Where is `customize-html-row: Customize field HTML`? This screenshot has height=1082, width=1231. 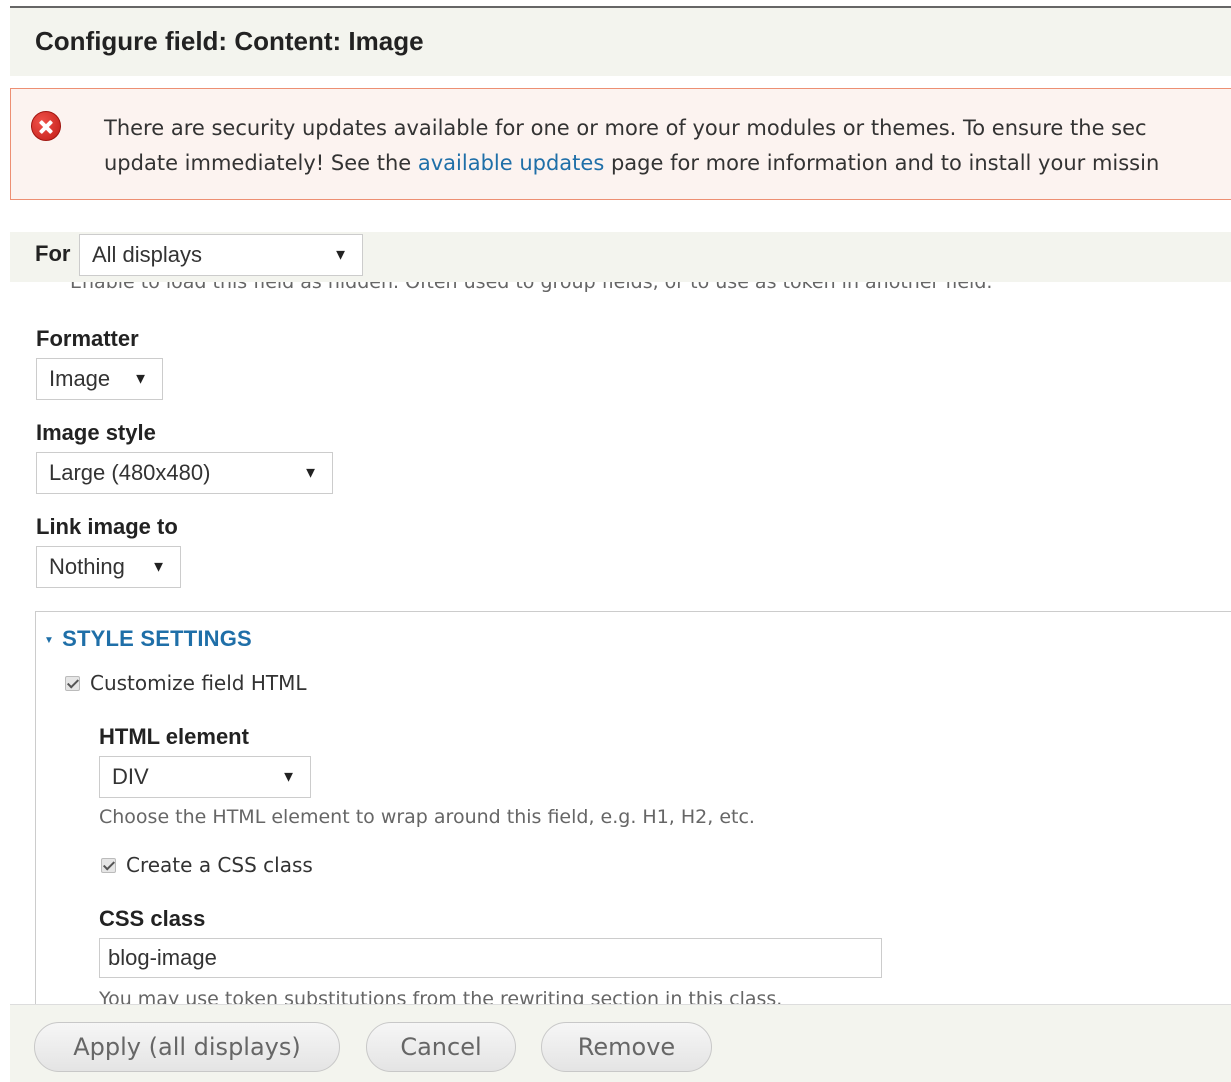
customize-html-row: Customize field HTML is located at coordinates (186, 683).